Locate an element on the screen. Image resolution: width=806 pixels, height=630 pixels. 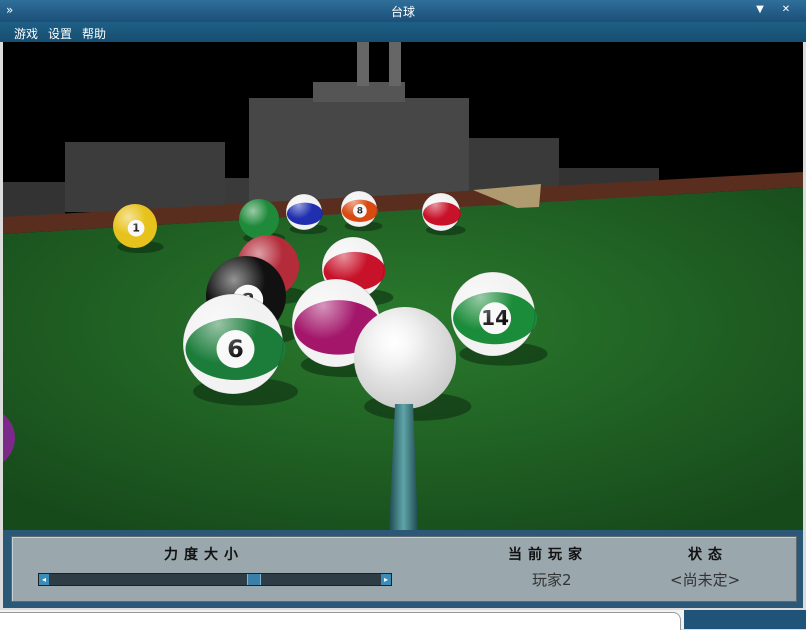
window-title: 台球 is located at coordinates (402, 12).